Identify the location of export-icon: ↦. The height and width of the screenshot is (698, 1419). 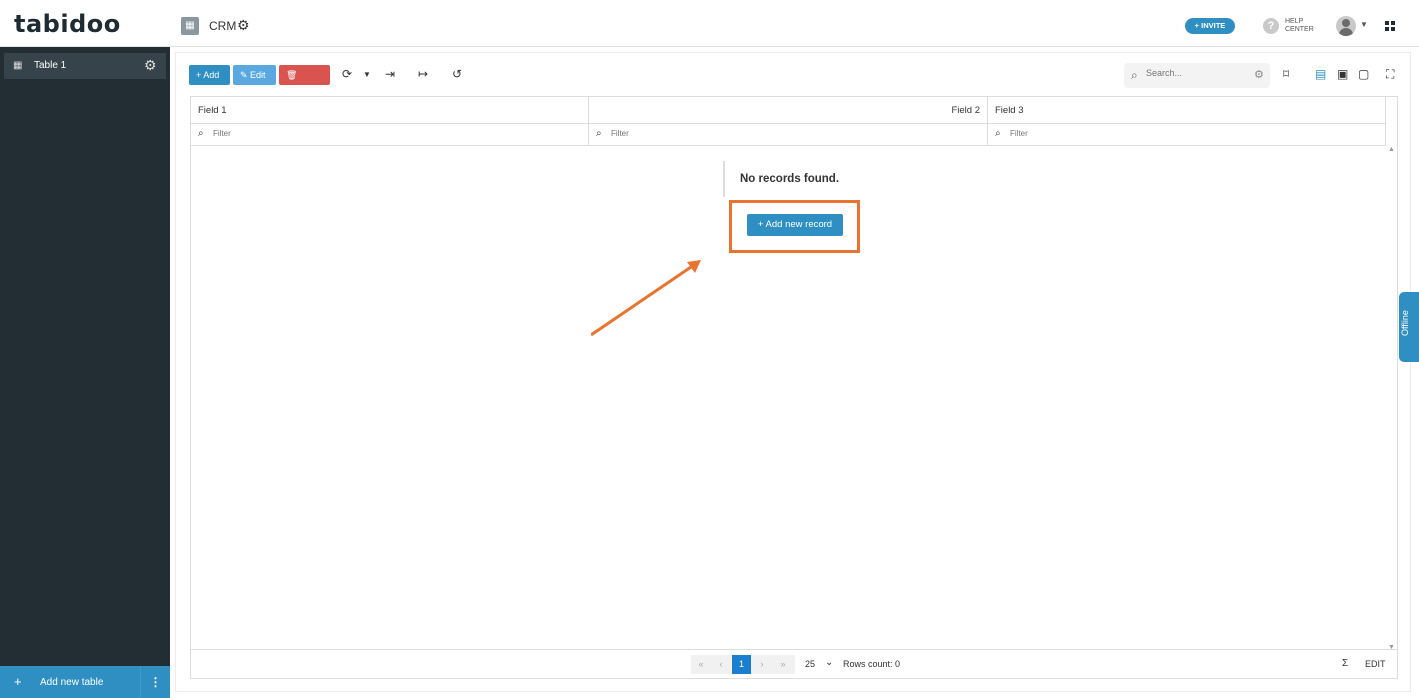
(423, 74).